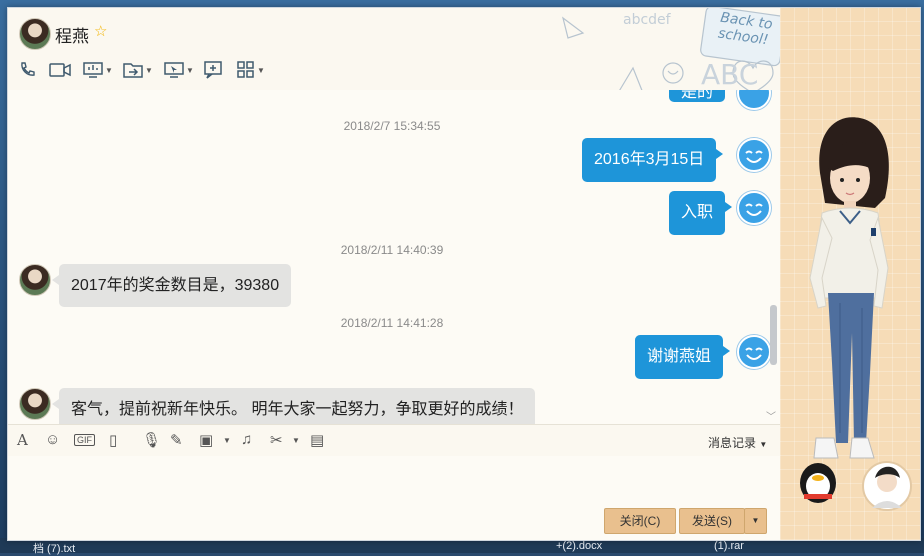  I want to click on font-icon: A, so click(22, 440).